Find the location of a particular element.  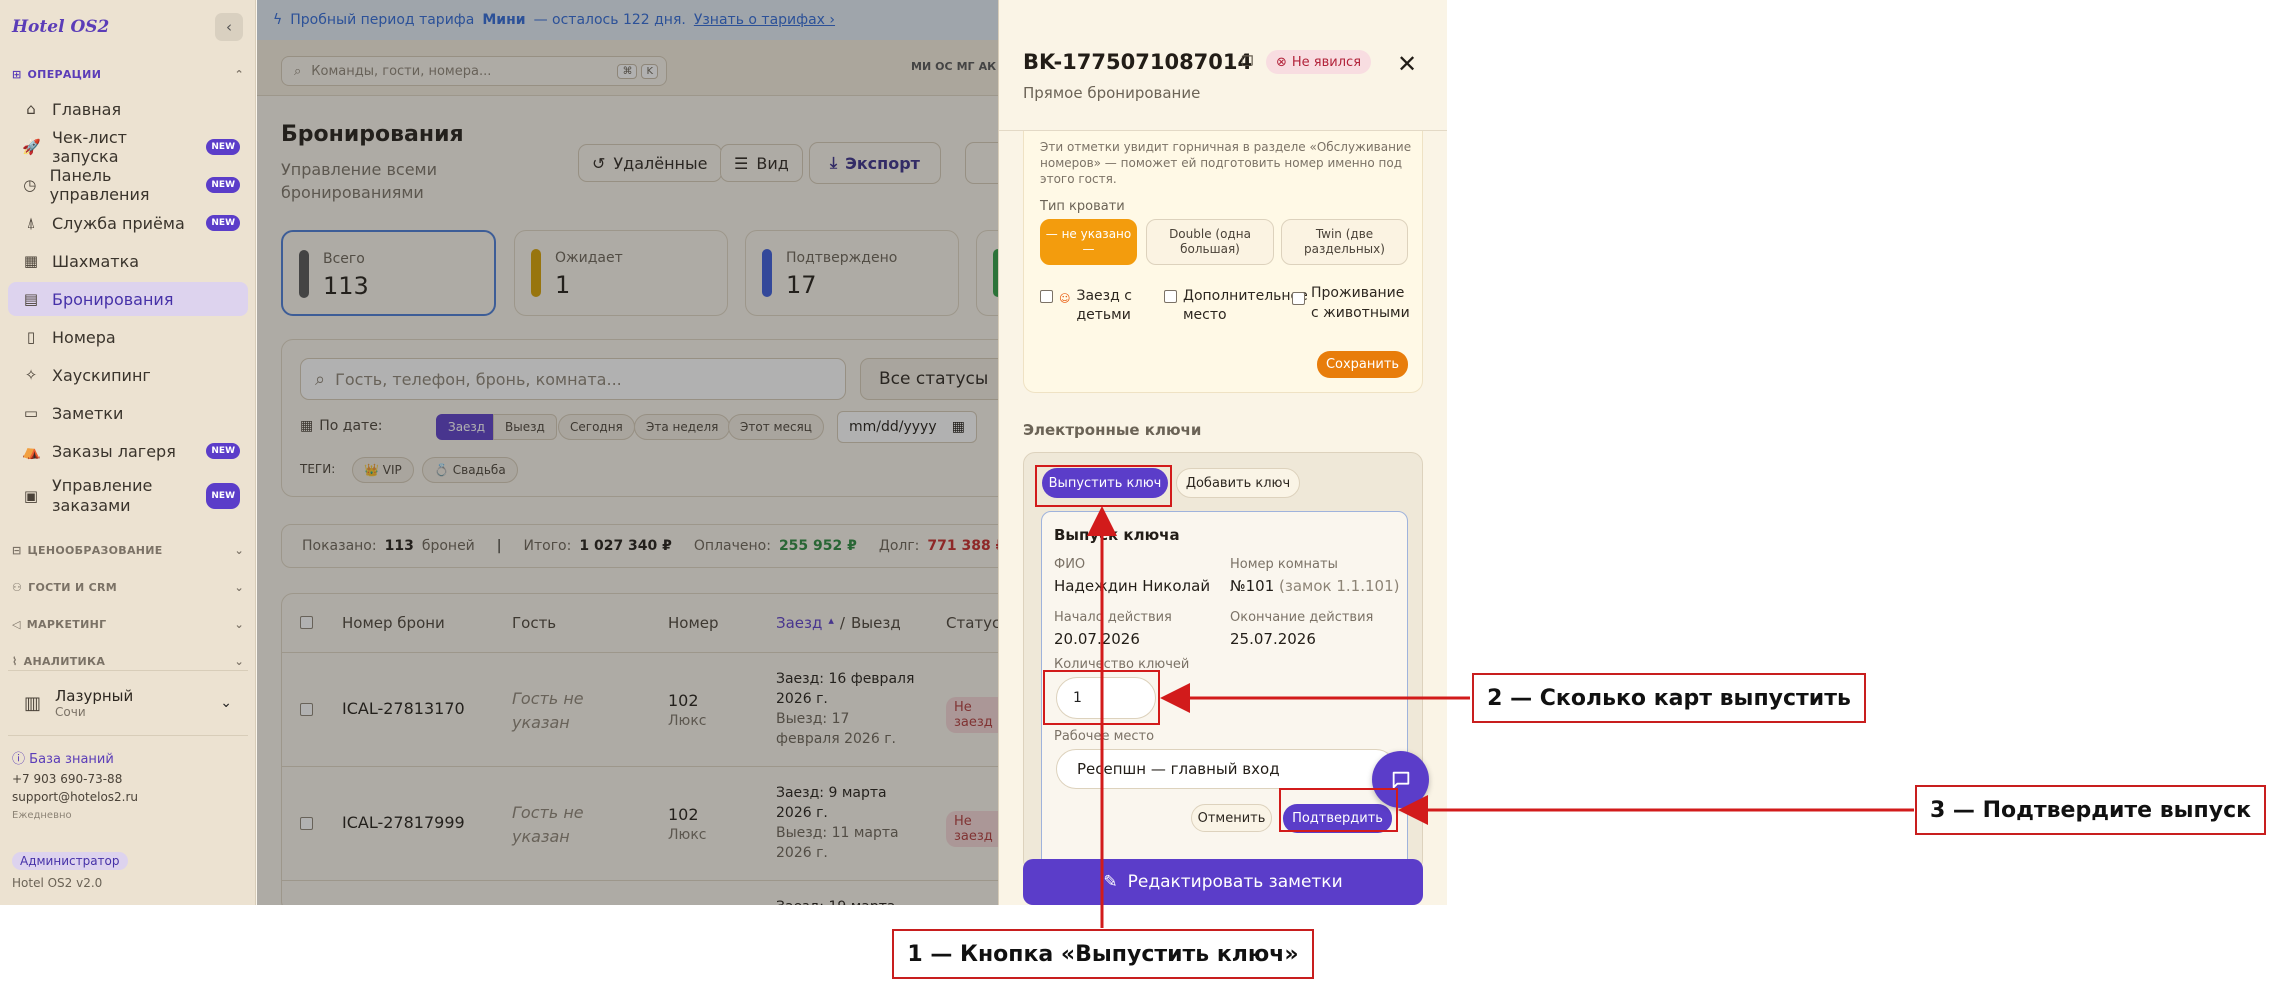

callout-step-2: 2 — Сколько карт выпустить is located at coordinates (1669, 698).